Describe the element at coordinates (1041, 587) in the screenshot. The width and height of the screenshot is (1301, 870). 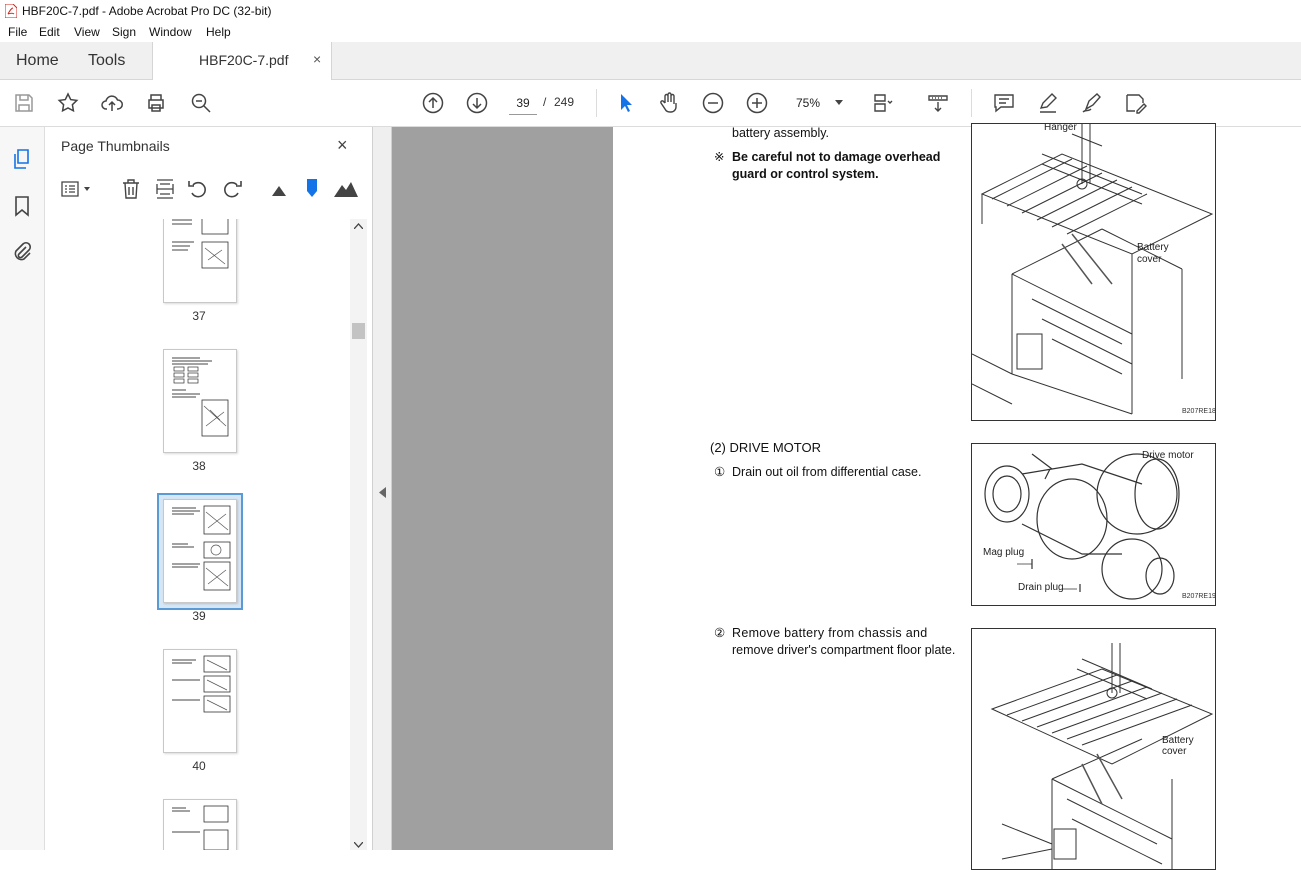
I see `figure-label-drain-plug: Drain plug` at that location.